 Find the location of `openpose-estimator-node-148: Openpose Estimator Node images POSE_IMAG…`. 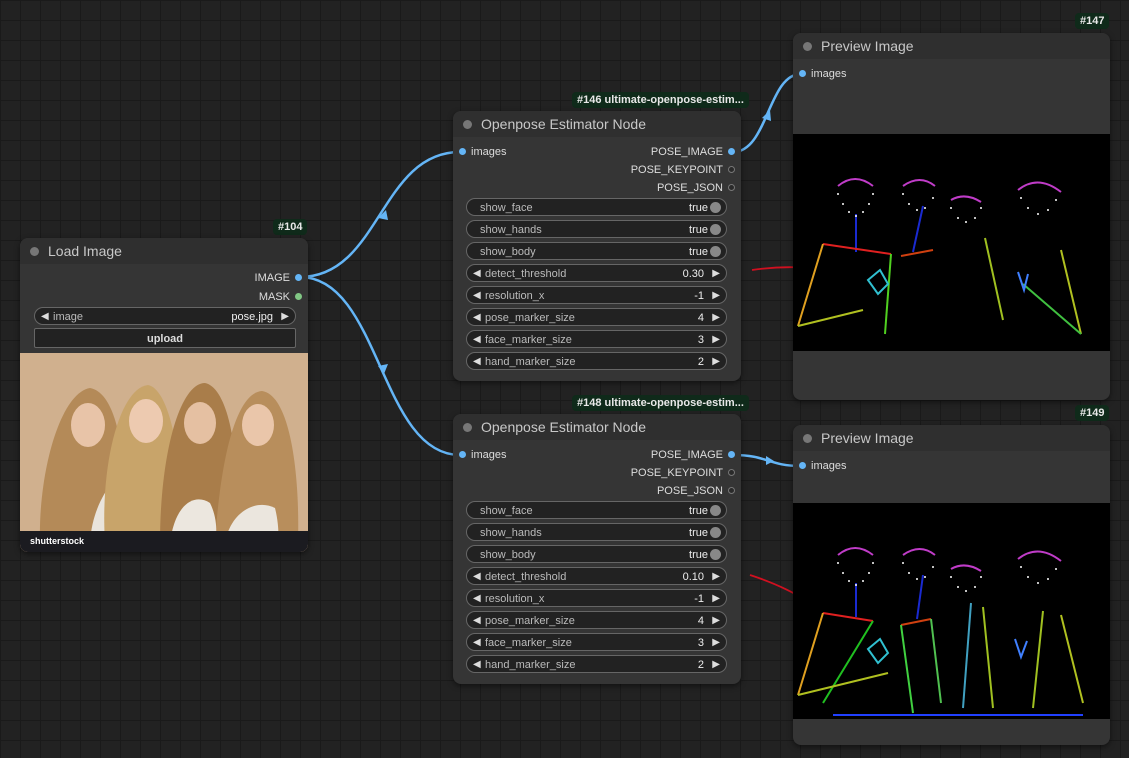

openpose-estimator-node-148: Openpose Estimator Node images POSE_IMAG… is located at coordinates (597, 549).